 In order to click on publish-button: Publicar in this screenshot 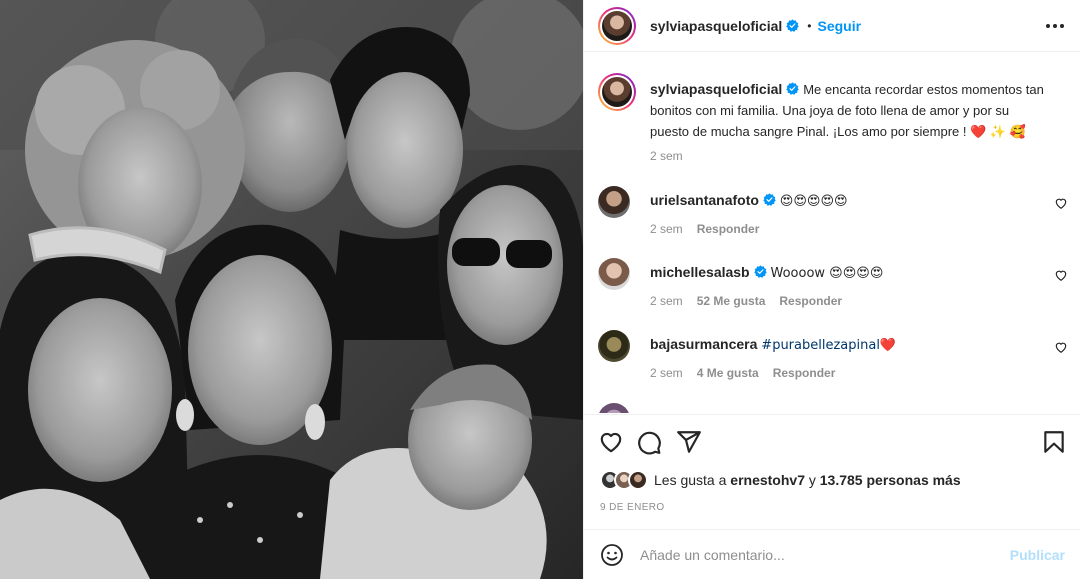, I will do `click(1037, 555)`.